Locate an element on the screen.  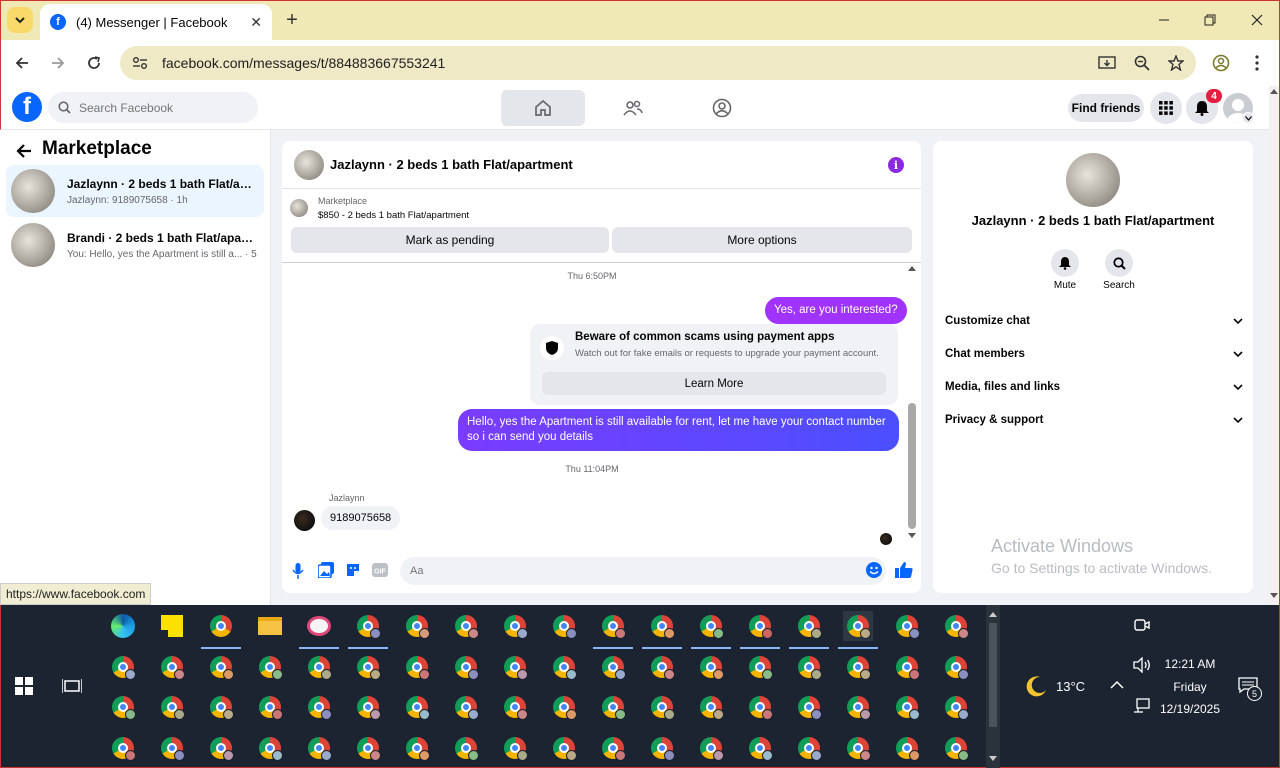
microphone-icon is located at coordinates (298, 571).